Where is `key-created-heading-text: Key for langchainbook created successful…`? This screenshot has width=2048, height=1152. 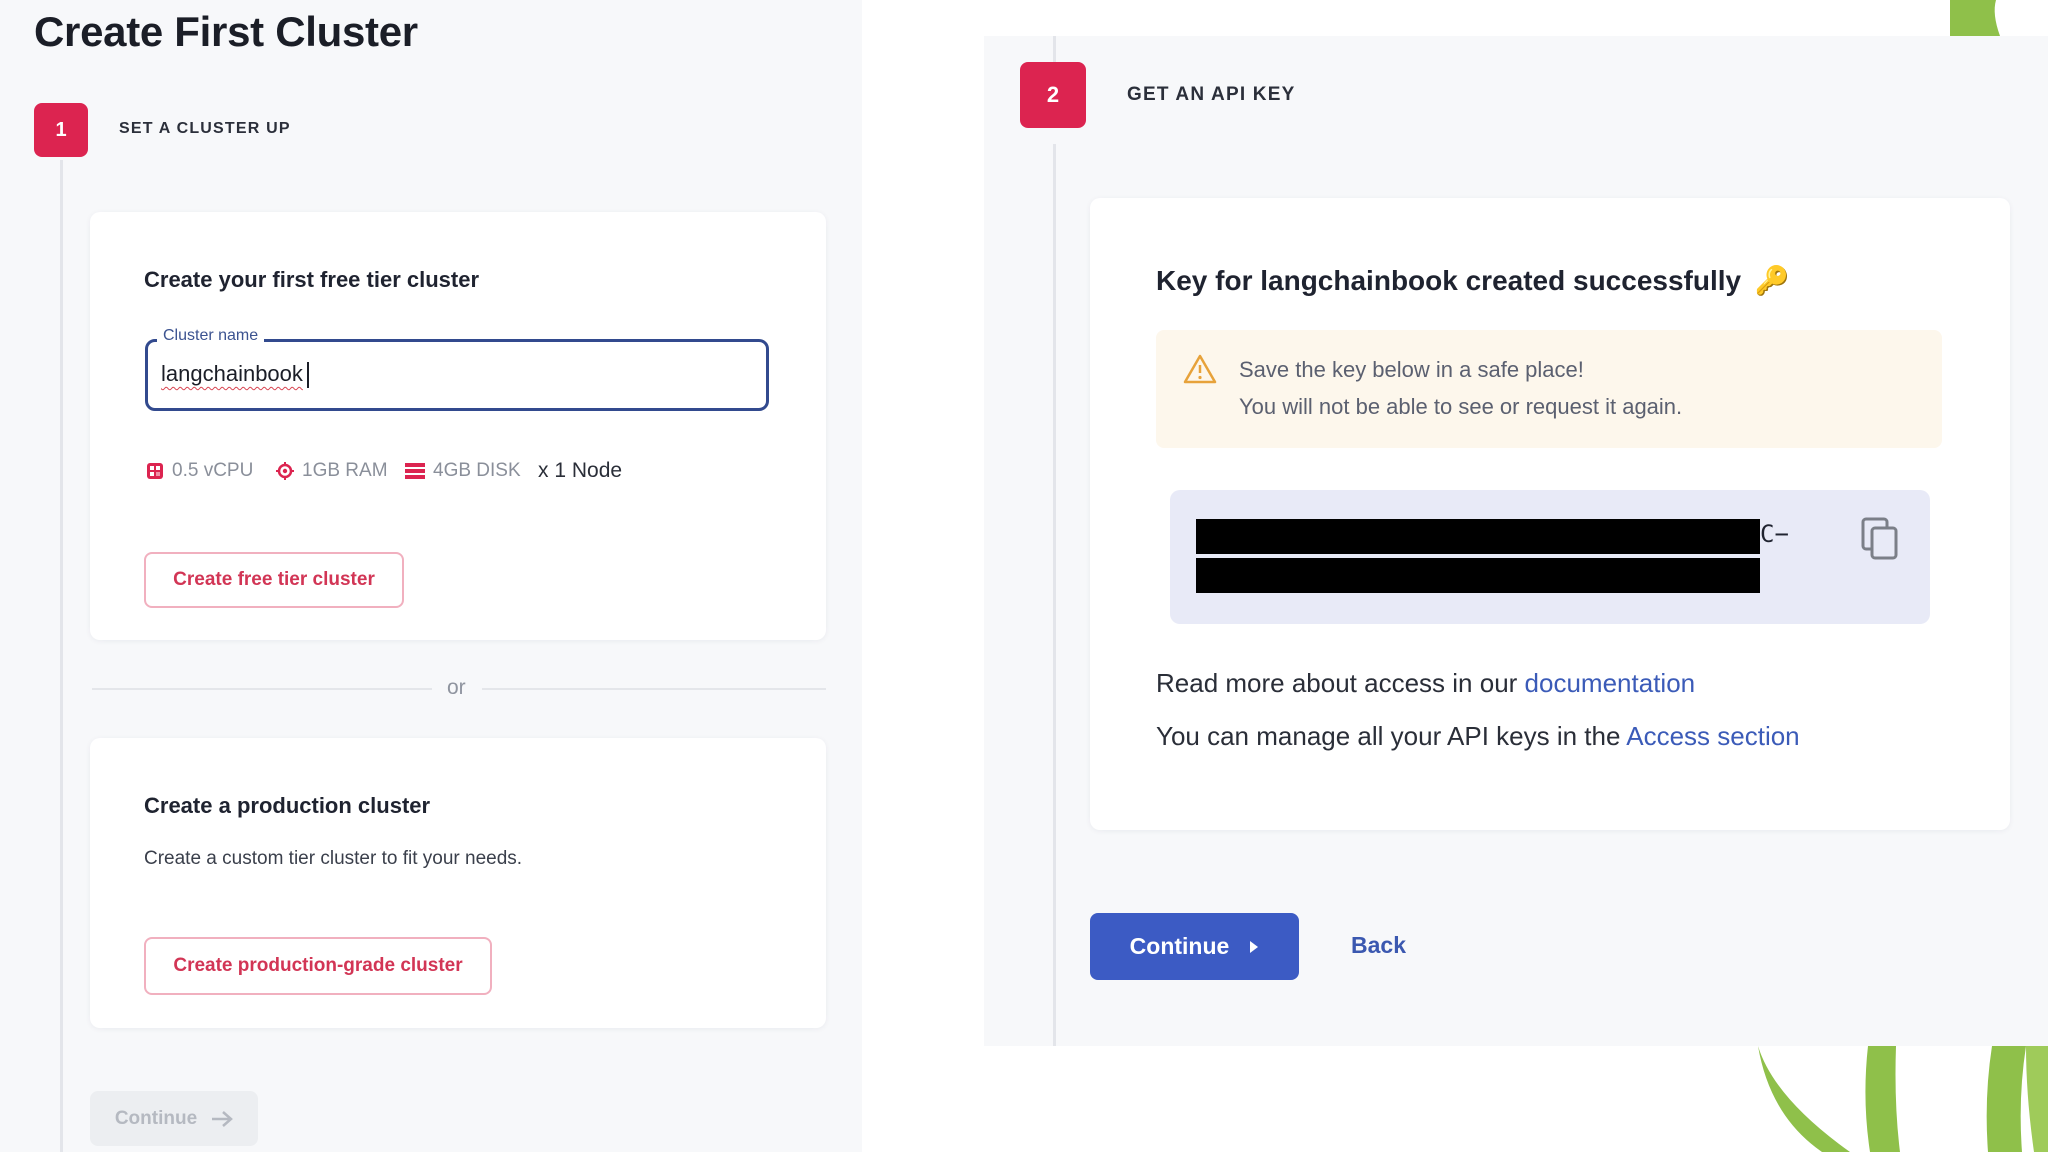 key-created-heading-text: Key for langchainbook created successful… is located at coordinates (1449, 280).